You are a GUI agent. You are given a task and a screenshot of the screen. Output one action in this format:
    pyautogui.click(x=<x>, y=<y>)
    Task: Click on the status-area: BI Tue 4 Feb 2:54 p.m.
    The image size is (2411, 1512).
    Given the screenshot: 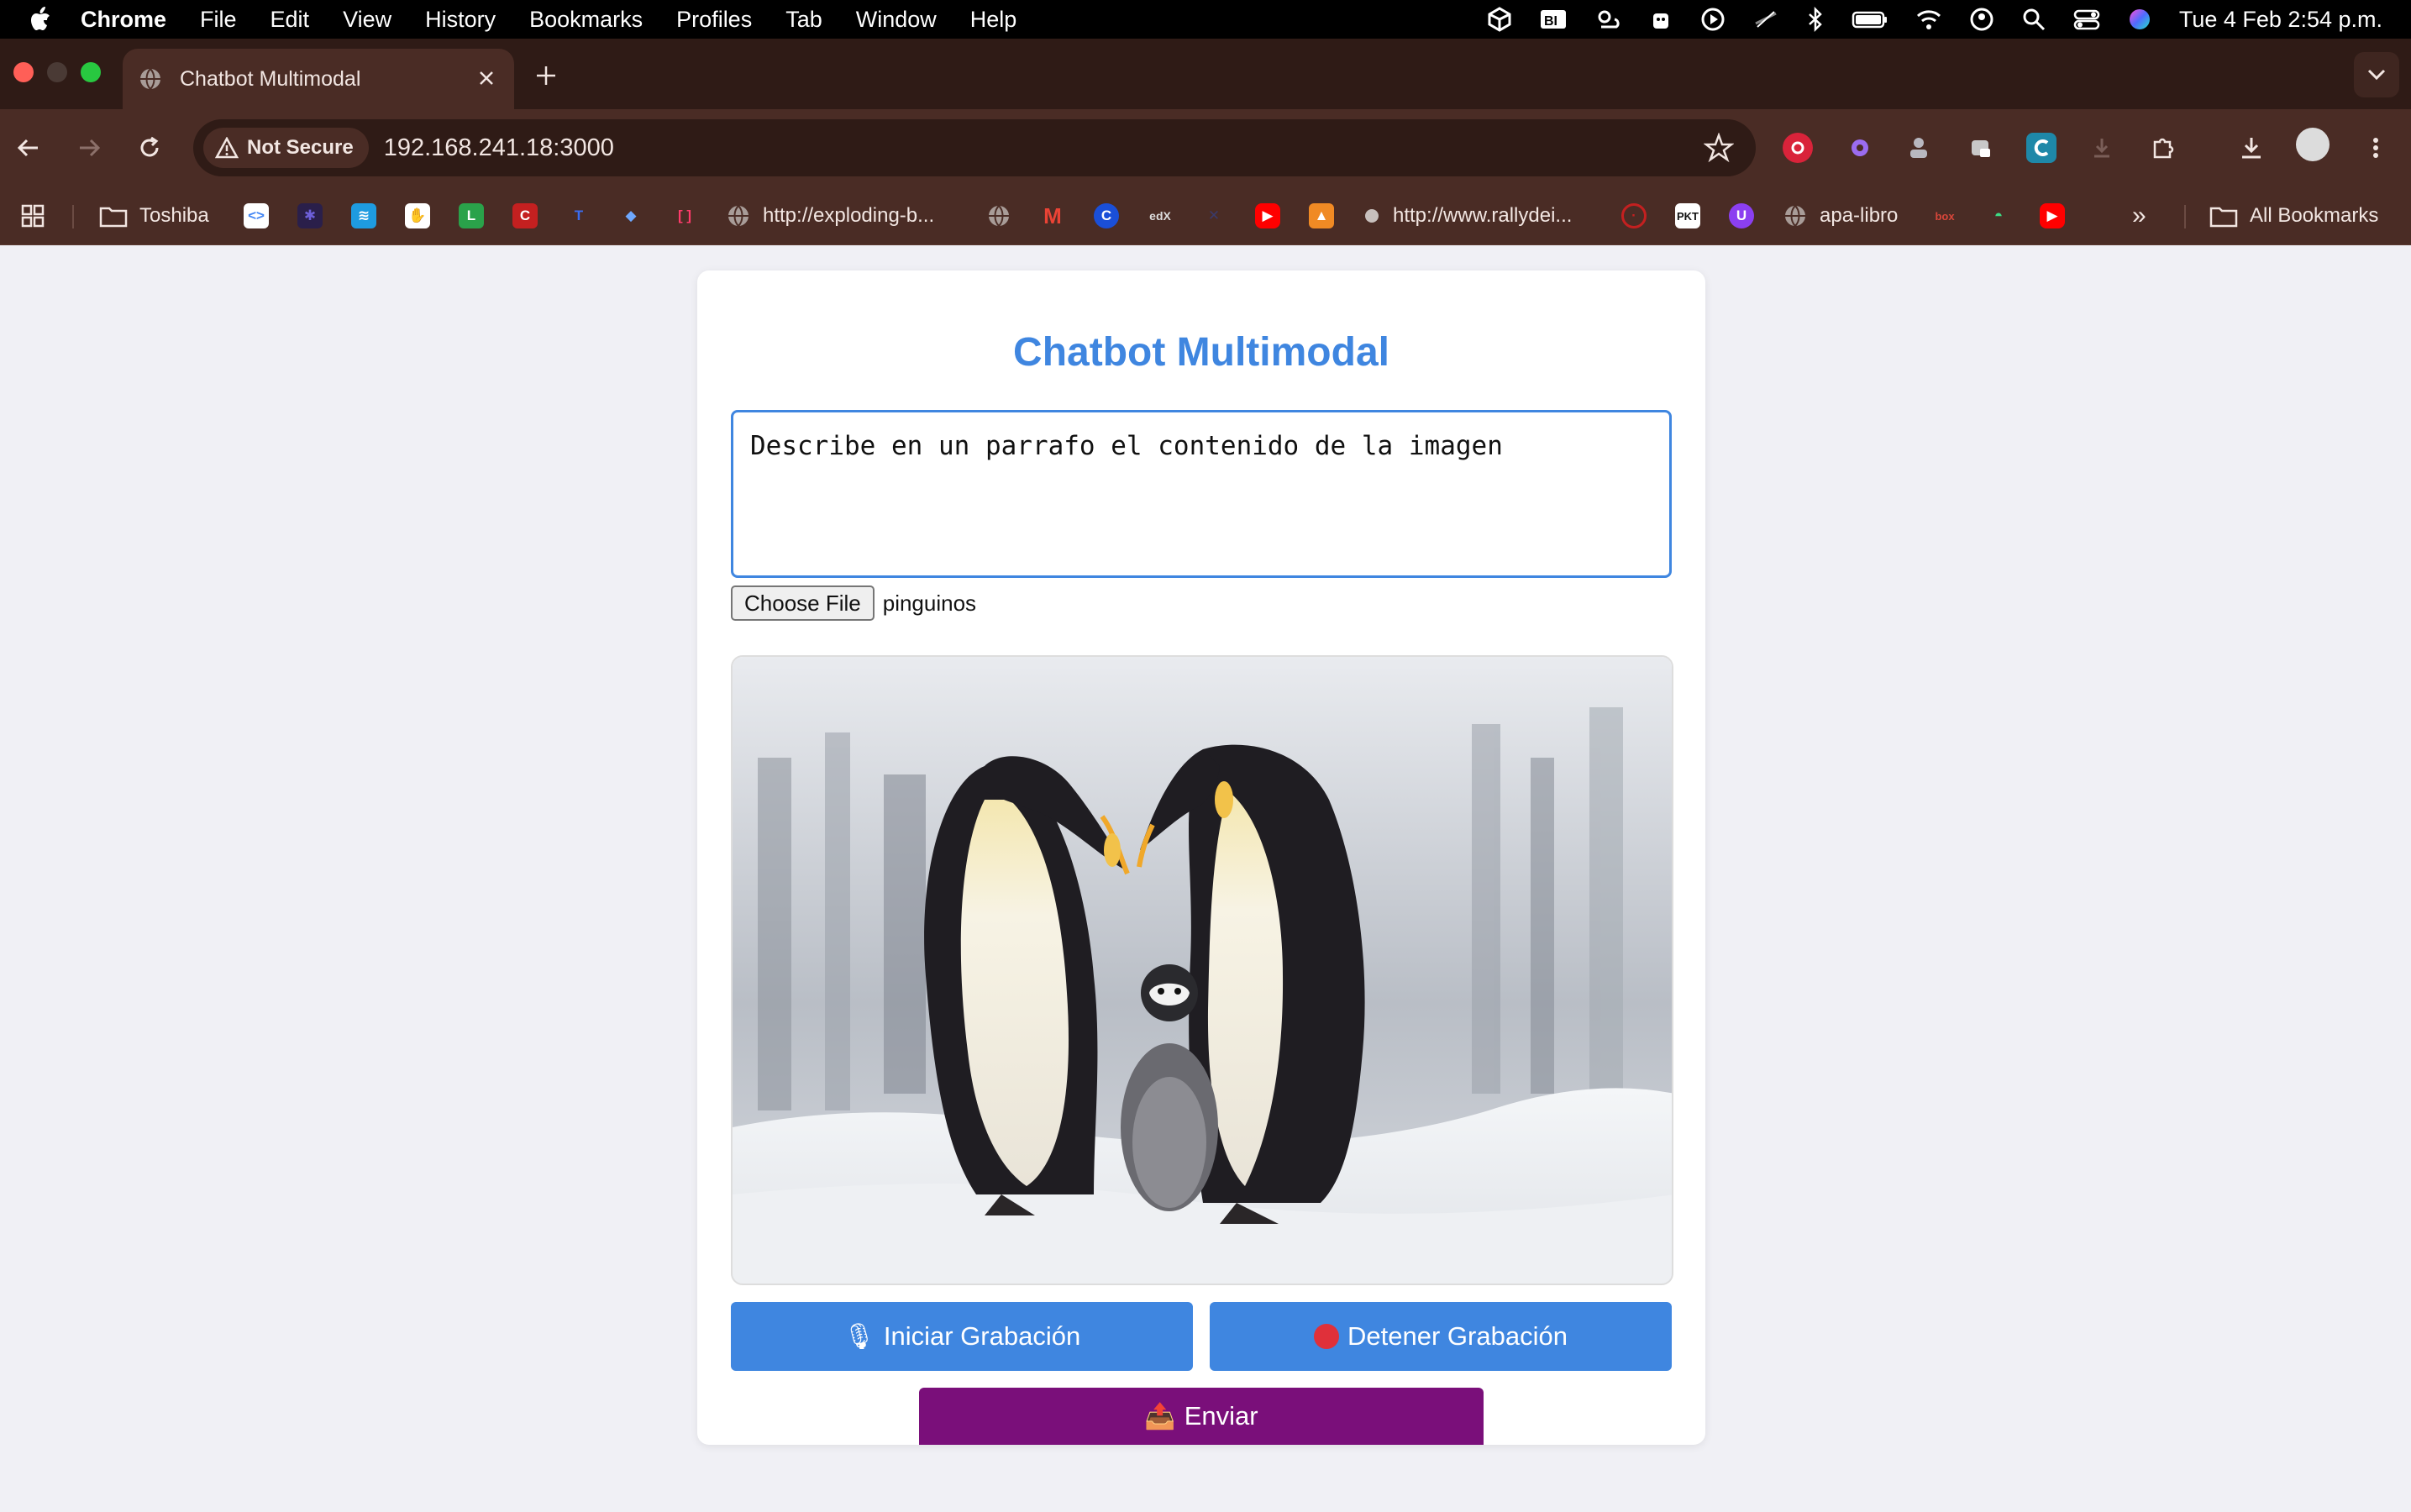 What is the action you would take?
    pyautogui.click(x=1934, y=19)
    